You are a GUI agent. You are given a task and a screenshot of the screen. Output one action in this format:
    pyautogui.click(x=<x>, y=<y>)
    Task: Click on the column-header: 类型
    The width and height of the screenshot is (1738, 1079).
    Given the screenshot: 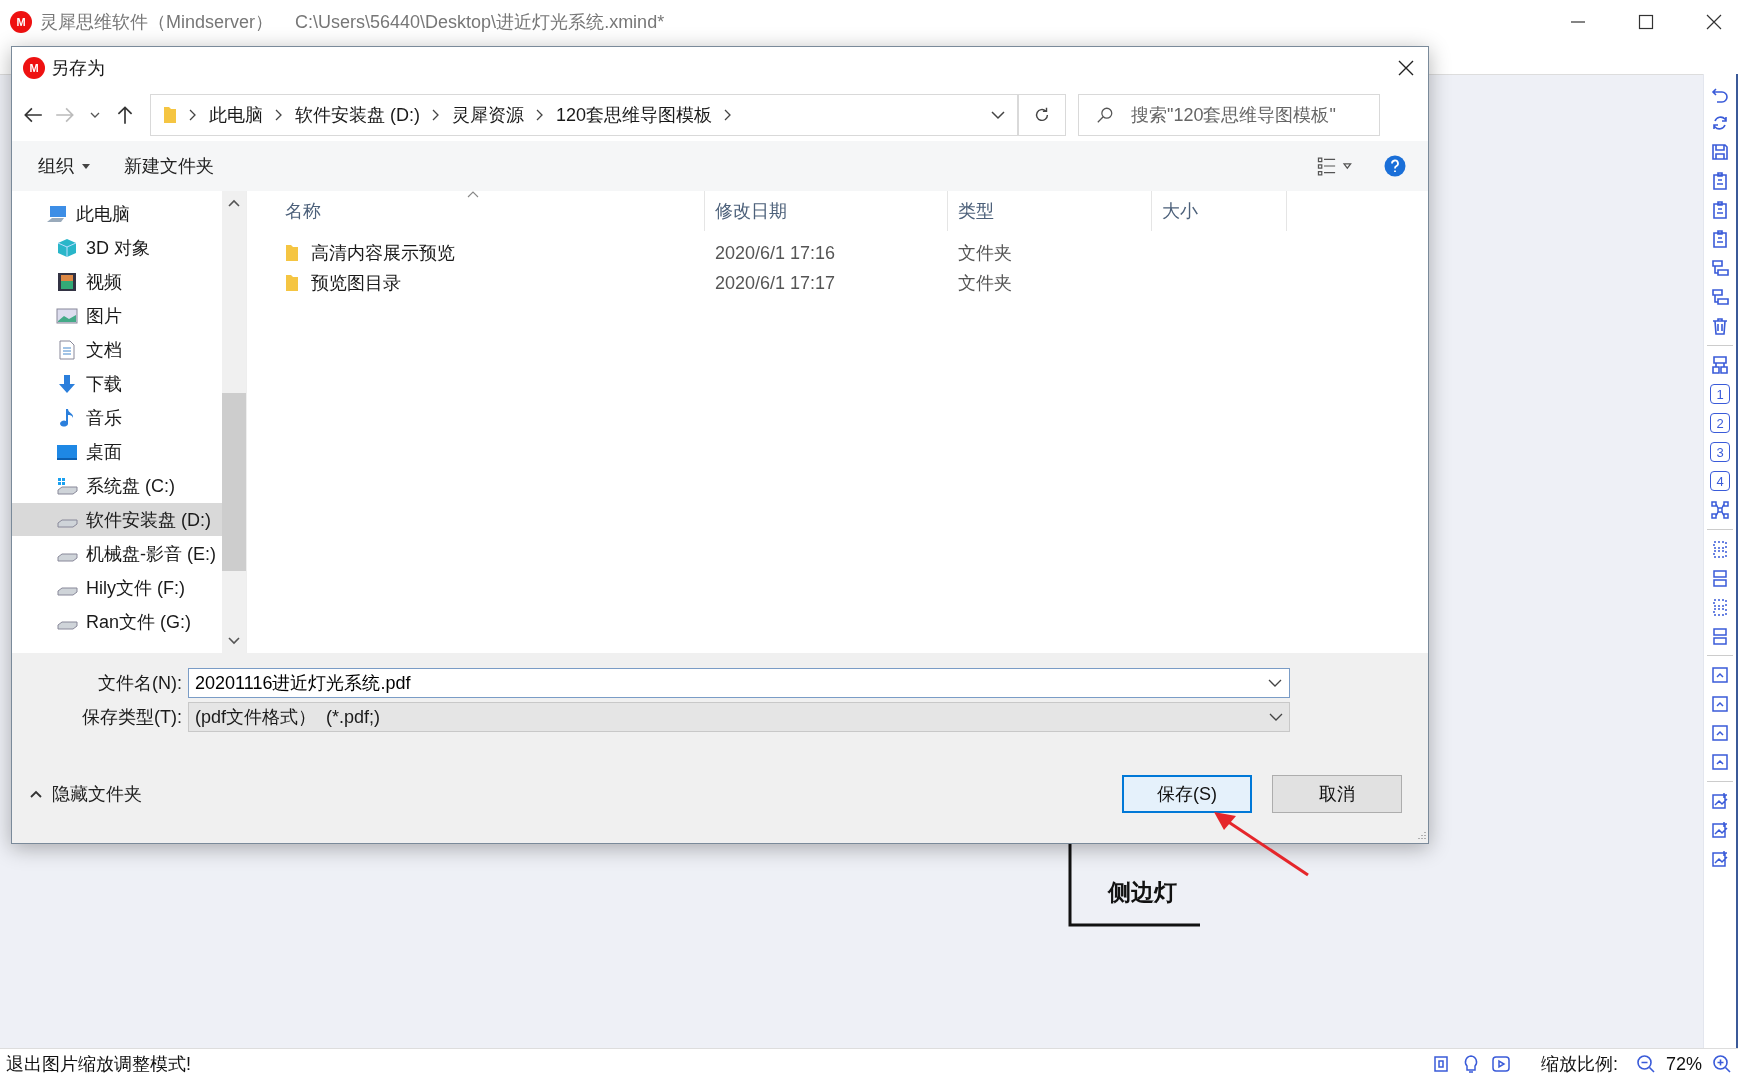 What is the action you would take?
    pyautogui.click(x=1050, y=211)
    